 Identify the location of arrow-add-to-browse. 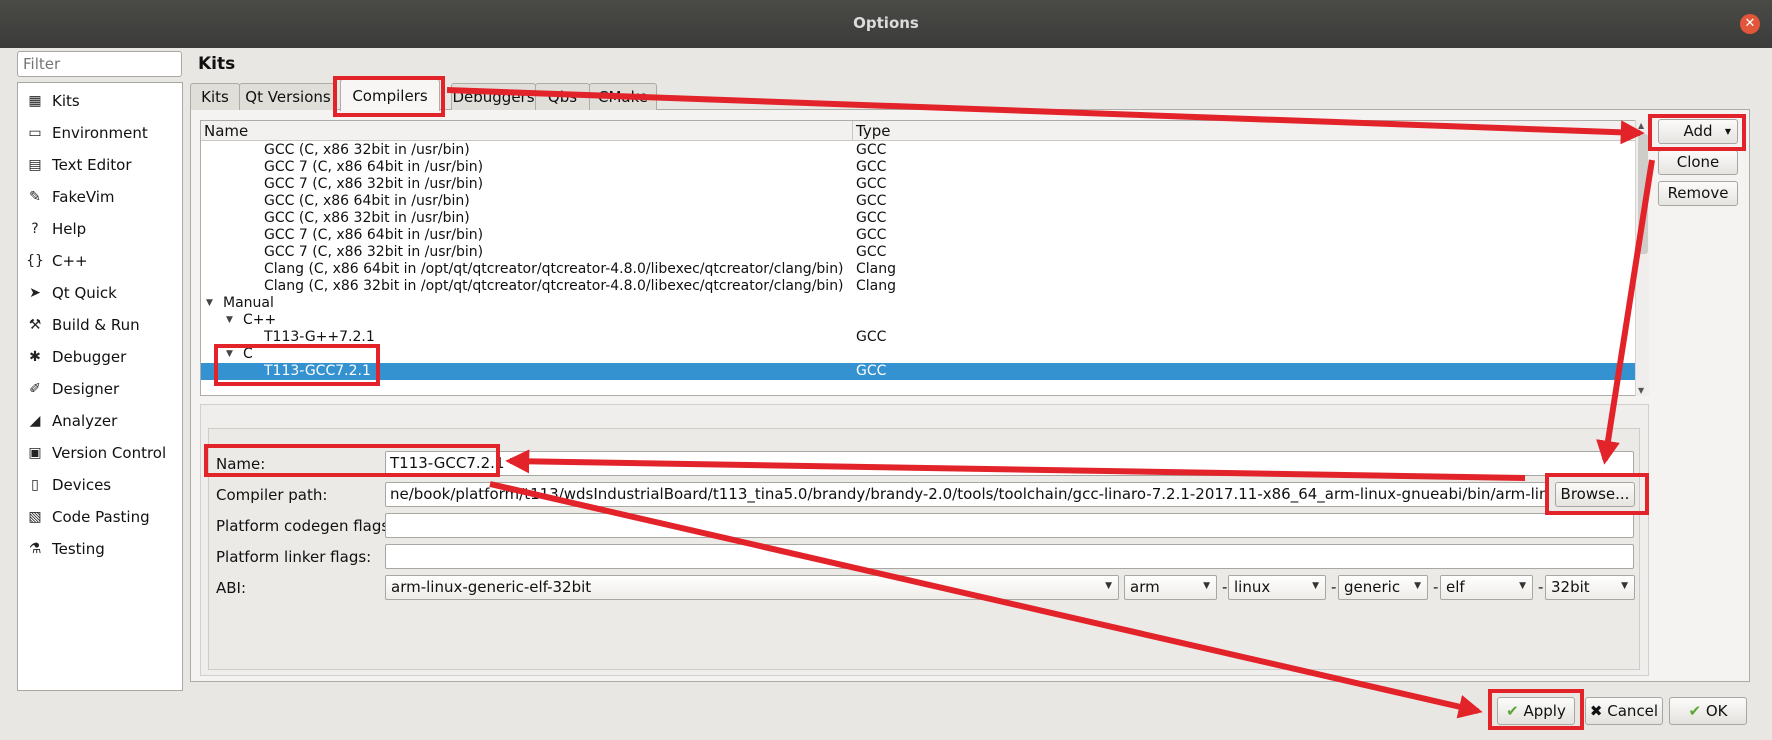
(1625, 312).